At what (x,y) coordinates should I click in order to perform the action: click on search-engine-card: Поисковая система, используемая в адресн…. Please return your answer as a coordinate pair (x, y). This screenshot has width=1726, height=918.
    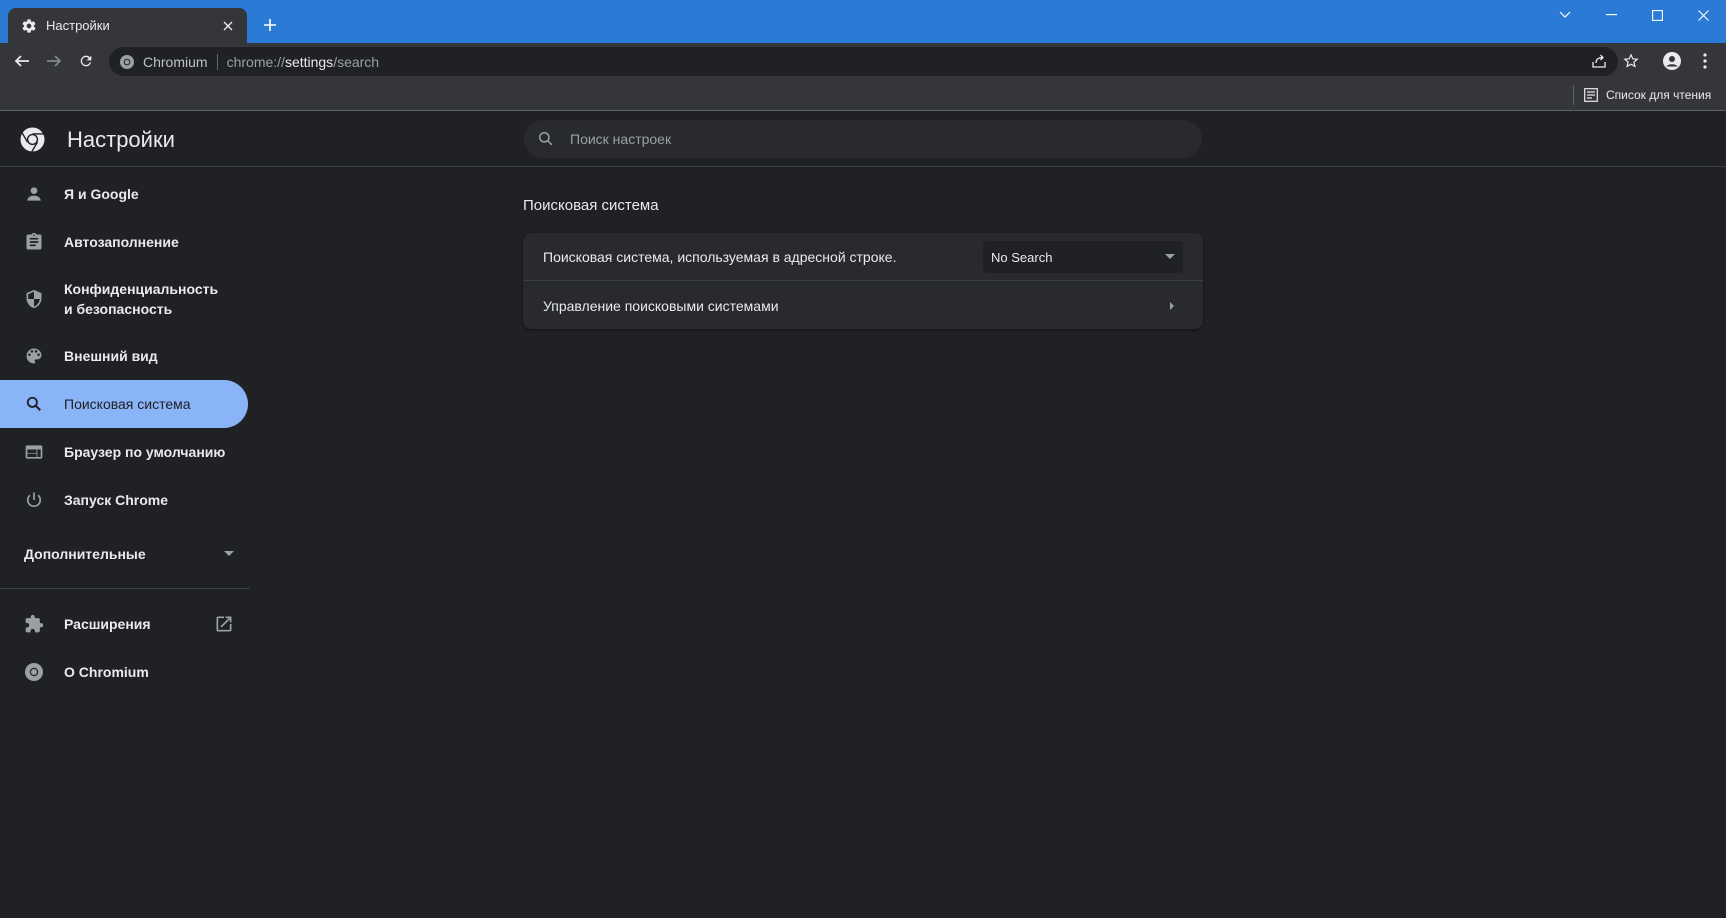
    Looking at the image, I should click on (863, 281).